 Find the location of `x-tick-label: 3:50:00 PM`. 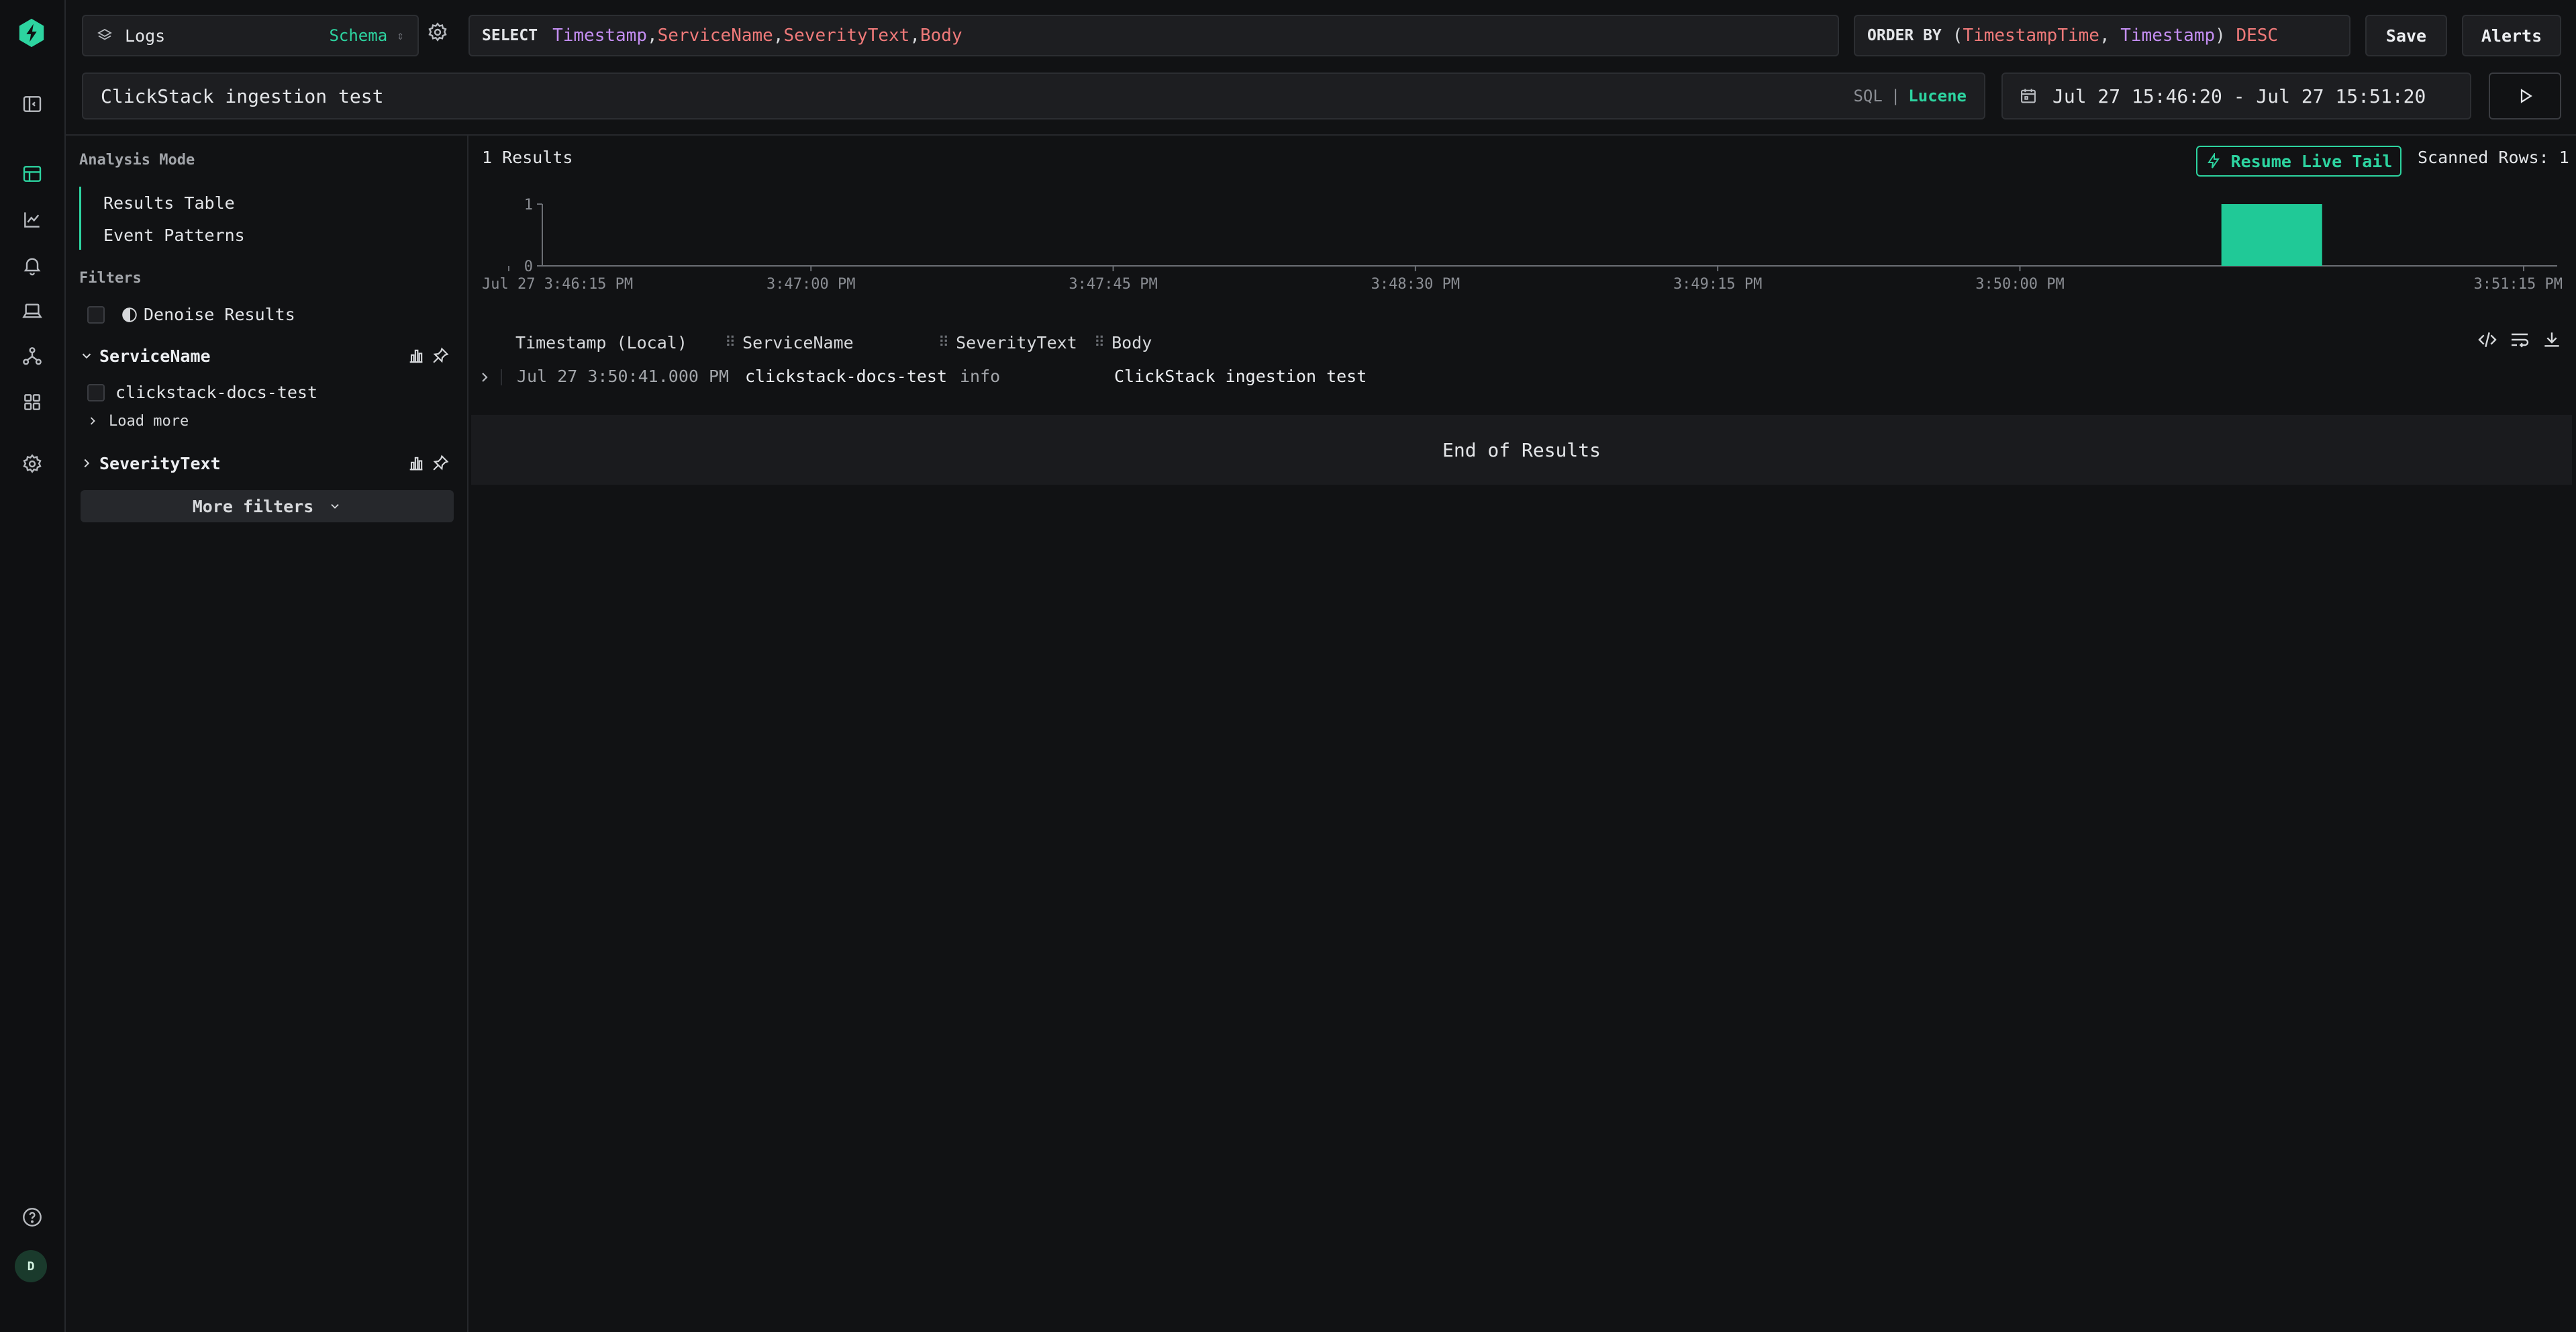

x-tick-label: 3:50:00 PM is located at coordinates (2019, 284).